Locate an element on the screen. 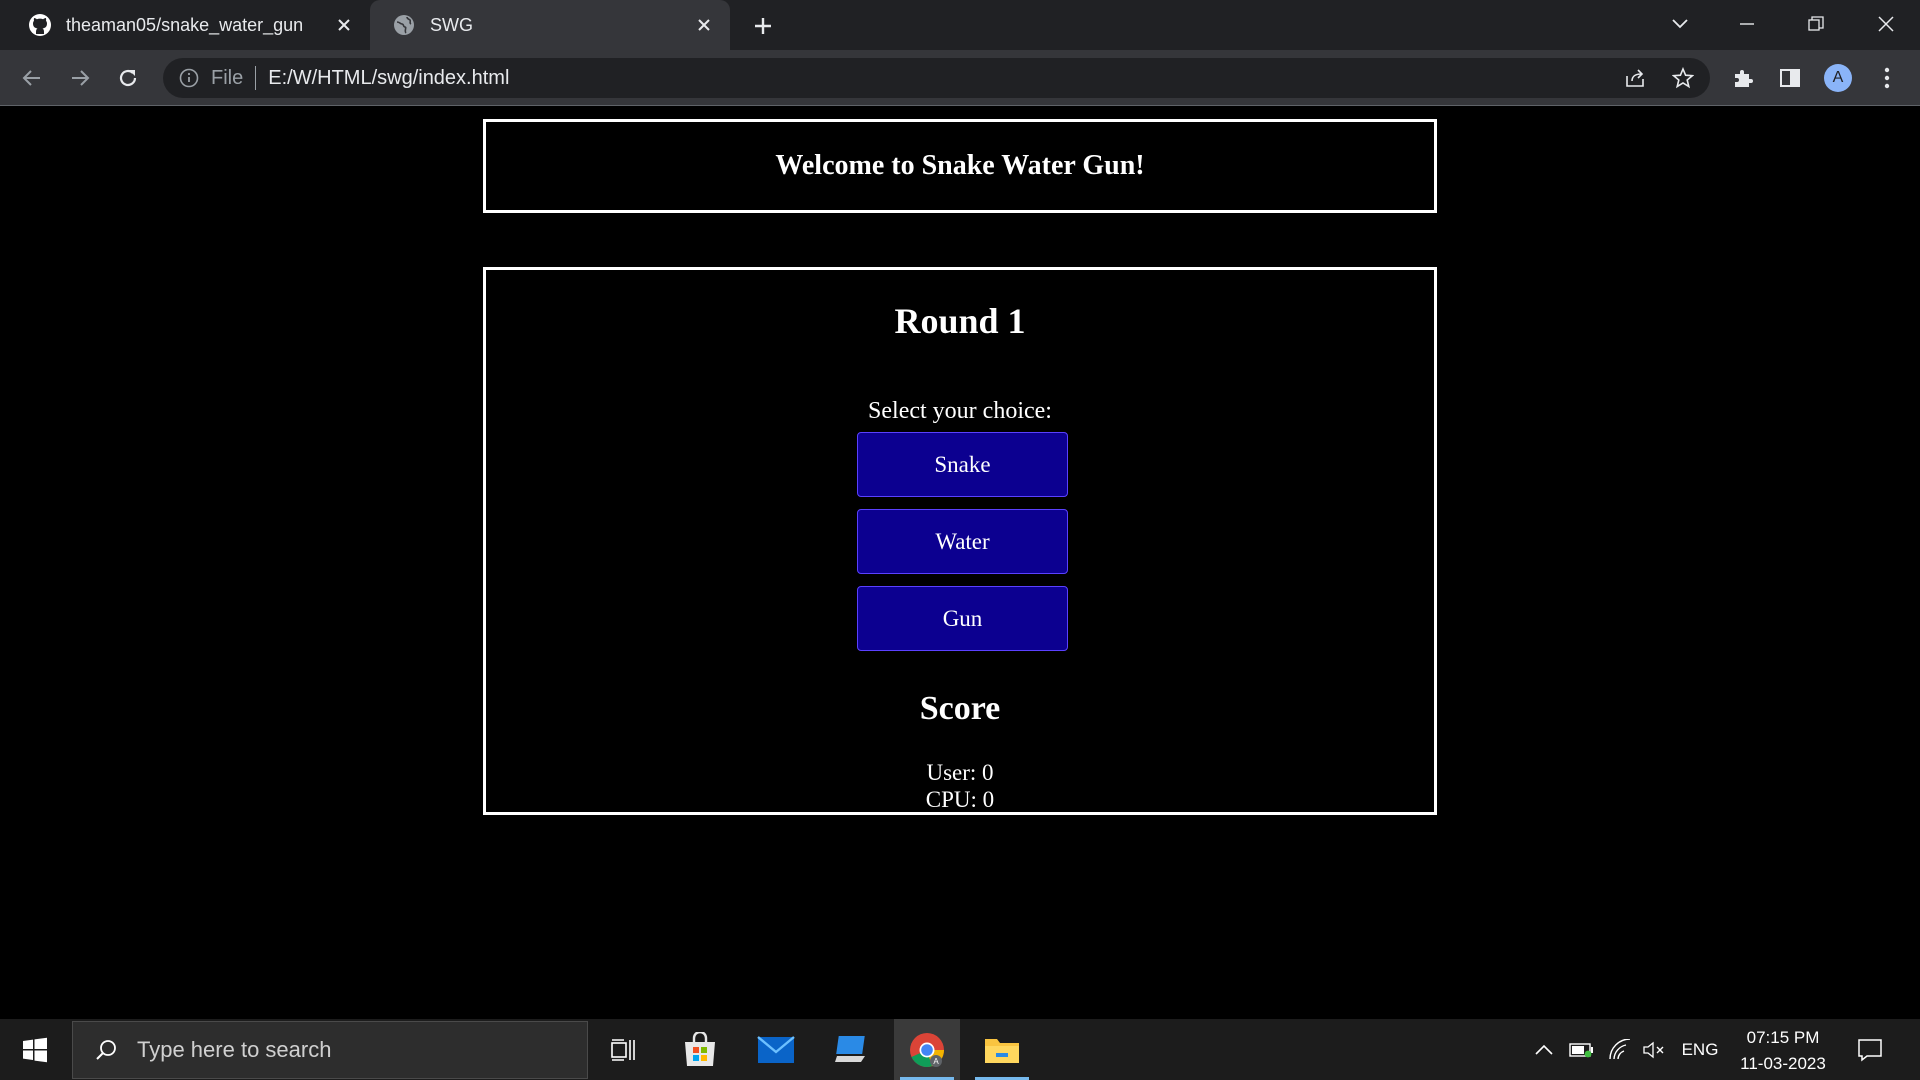  svg-text: A is located at coordinates (936, 1061).